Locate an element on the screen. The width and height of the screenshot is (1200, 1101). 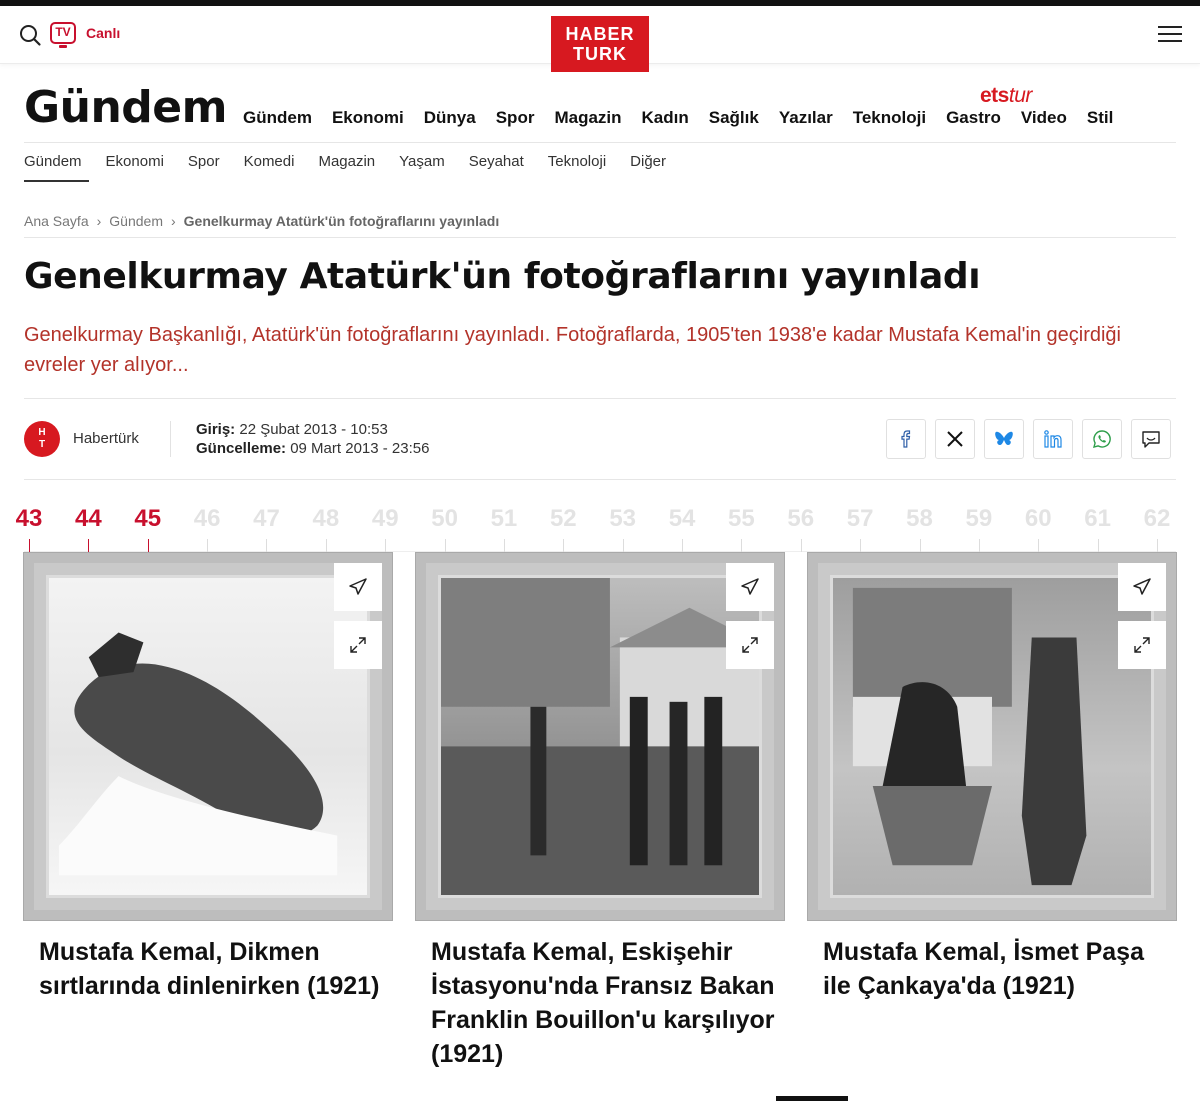
pager-page-52: 52 is located at coordinates (563, 519).